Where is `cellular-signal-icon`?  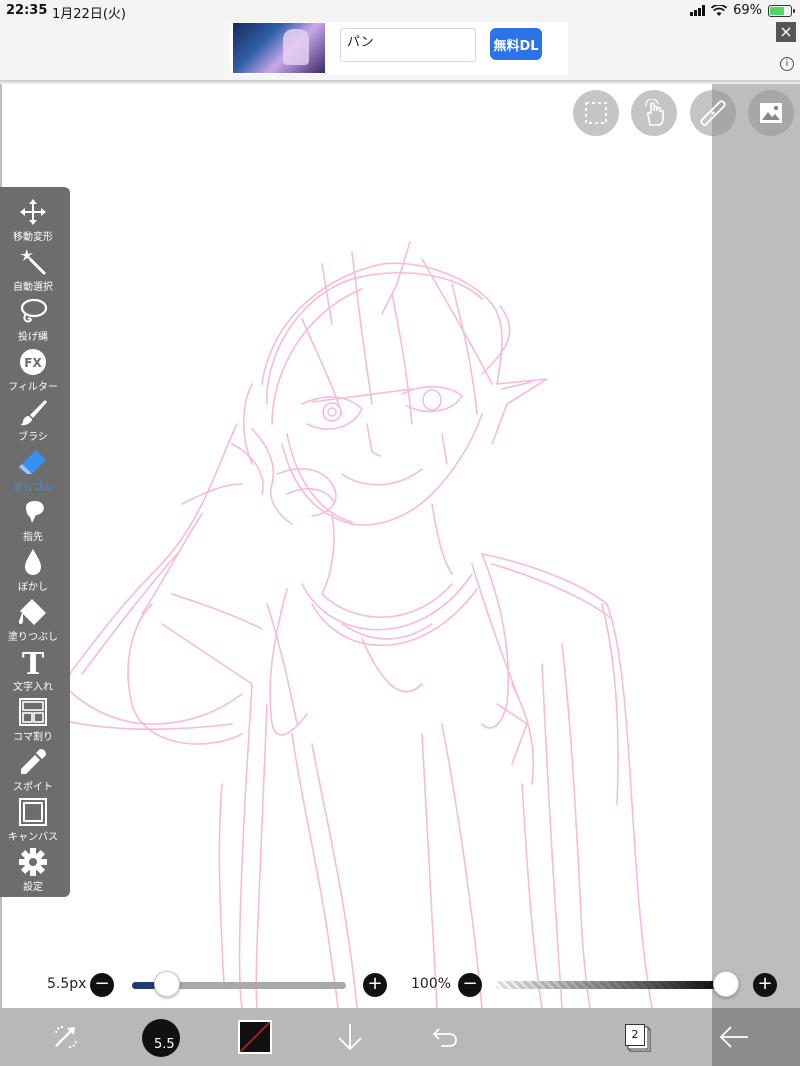
cellular-signal-icon is located at coordinates (698, 10).